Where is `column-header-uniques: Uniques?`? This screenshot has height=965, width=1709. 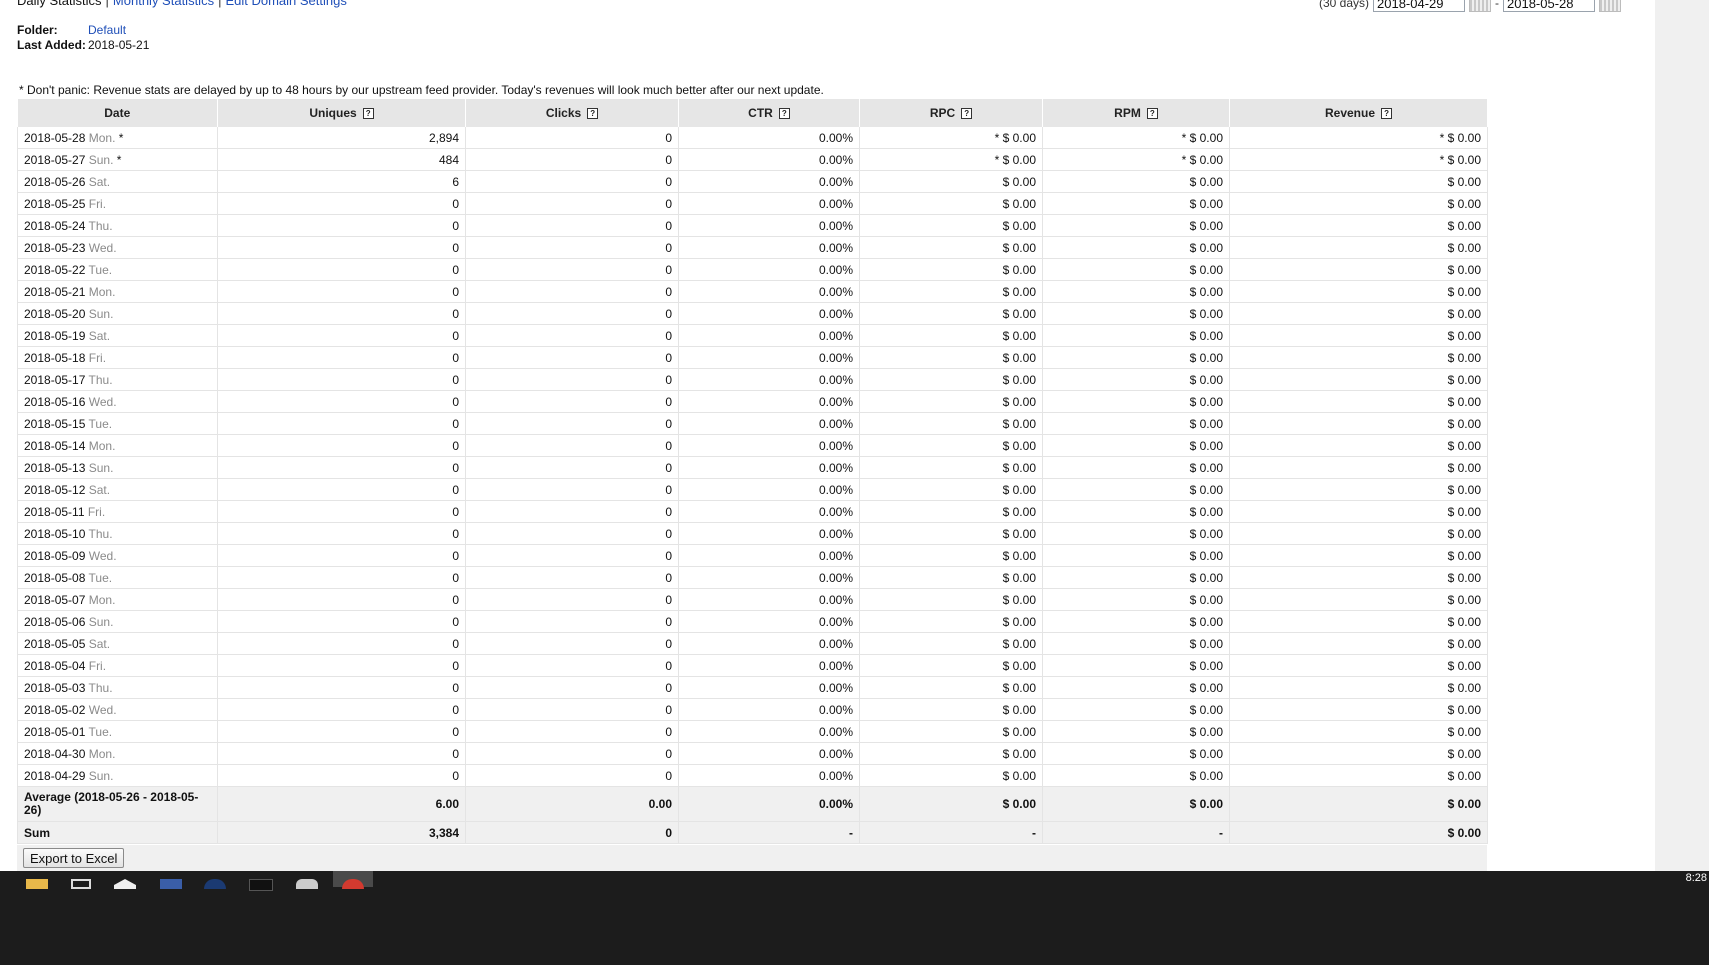
column-header-uniques: Uniques? is located at coordinates (341, 113).